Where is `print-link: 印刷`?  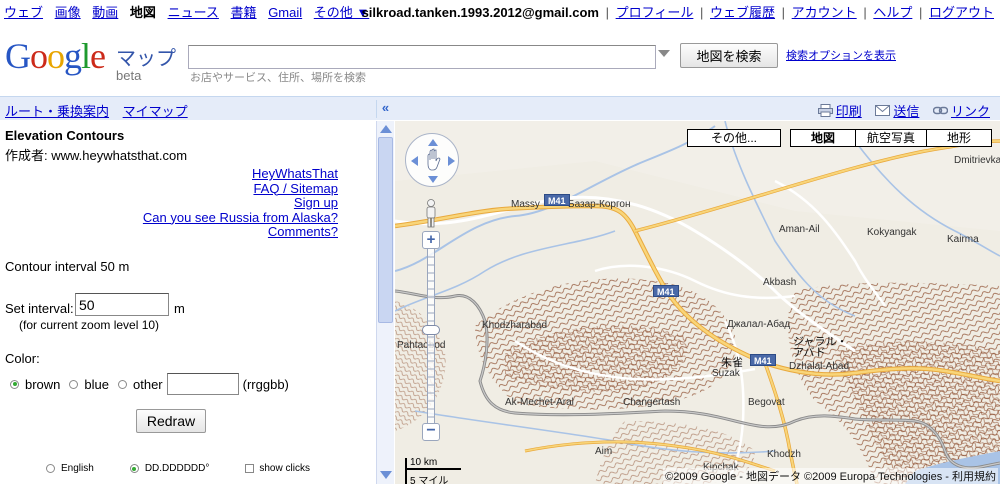
print-link: 印刷 is located at coordinates (849, 110).